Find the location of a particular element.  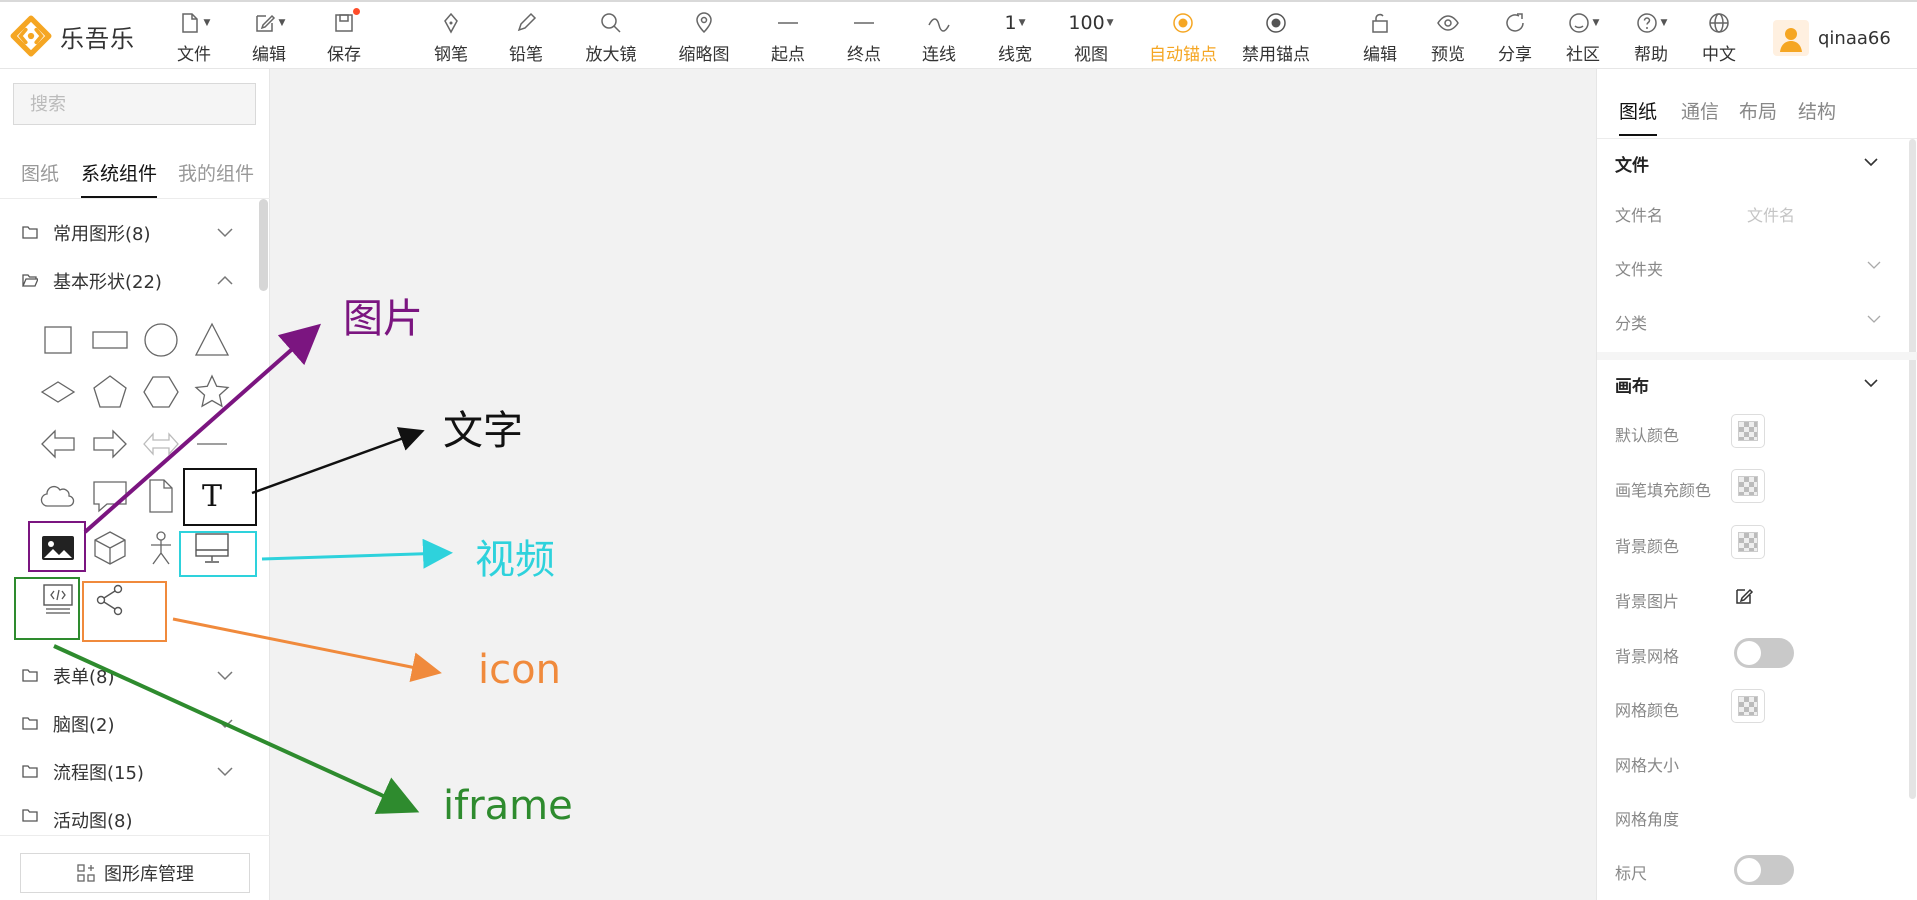

edit-menu: ▼ 编辑 is located at coordinates (269, 38).